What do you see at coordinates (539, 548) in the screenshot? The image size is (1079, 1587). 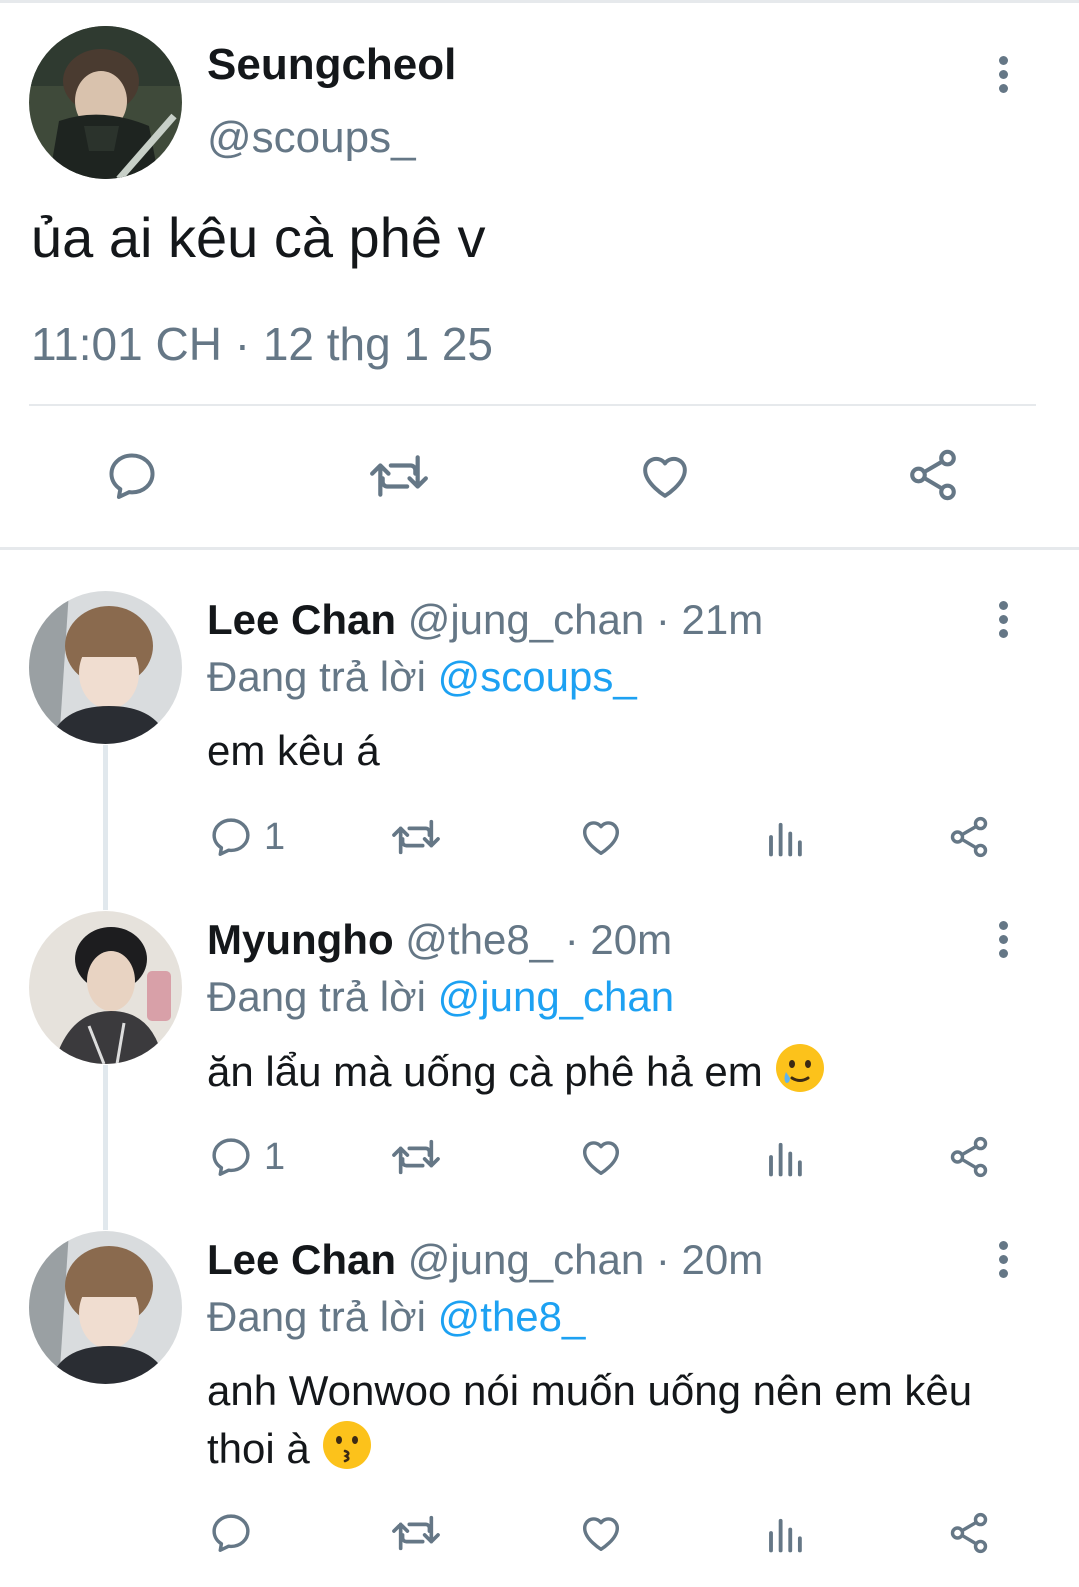 I see `section-divider` at bounding box center [539, 548].